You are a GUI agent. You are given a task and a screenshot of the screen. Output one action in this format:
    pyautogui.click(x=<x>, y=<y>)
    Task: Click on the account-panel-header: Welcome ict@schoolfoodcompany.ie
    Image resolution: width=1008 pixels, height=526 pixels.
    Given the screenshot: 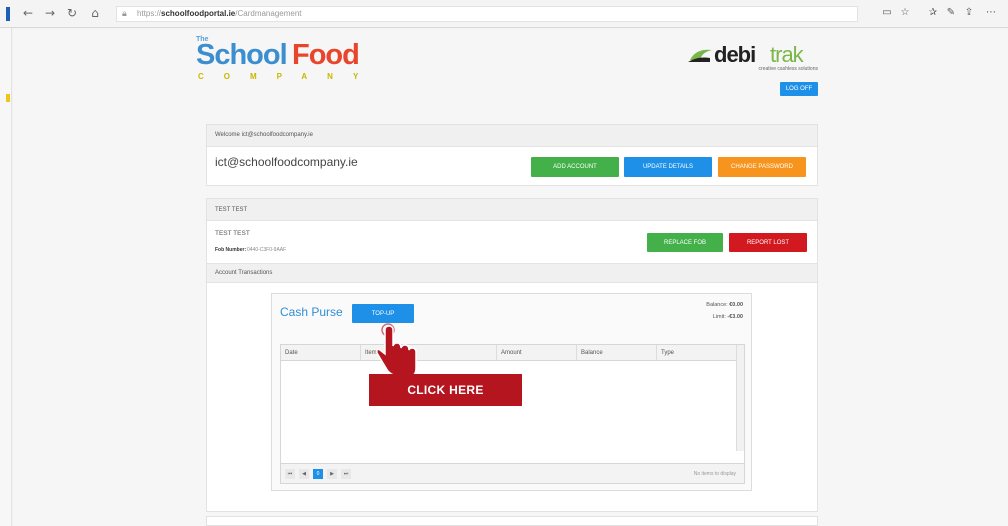 What is the action you would take?
    pyautogui.click(x=512, y=136)
    